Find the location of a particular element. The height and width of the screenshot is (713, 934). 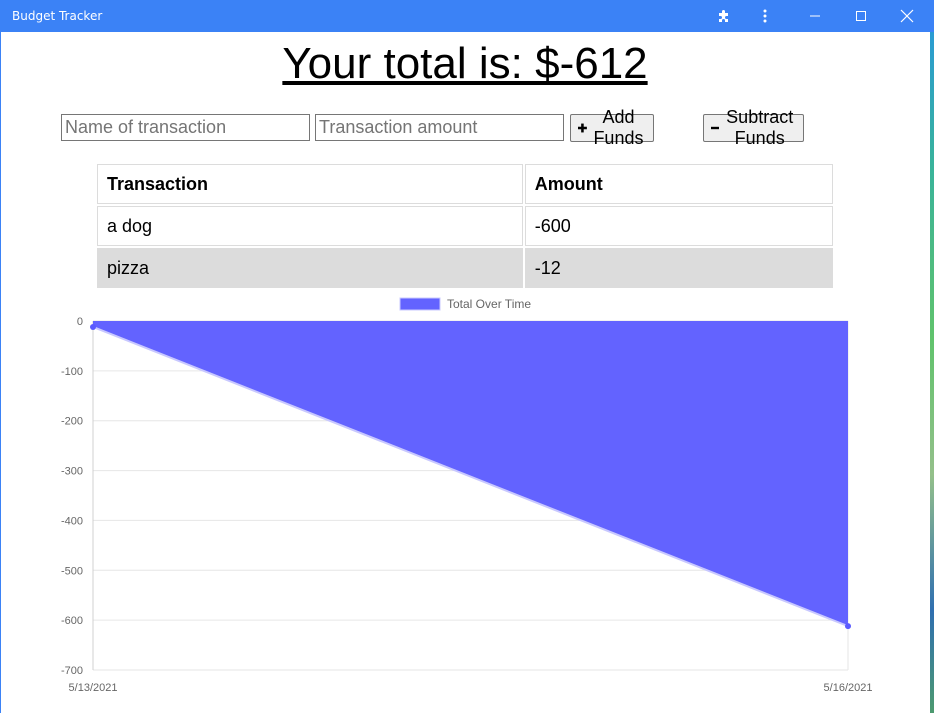

add-funds-button: Add Funds is located at coordinates (612, 127).